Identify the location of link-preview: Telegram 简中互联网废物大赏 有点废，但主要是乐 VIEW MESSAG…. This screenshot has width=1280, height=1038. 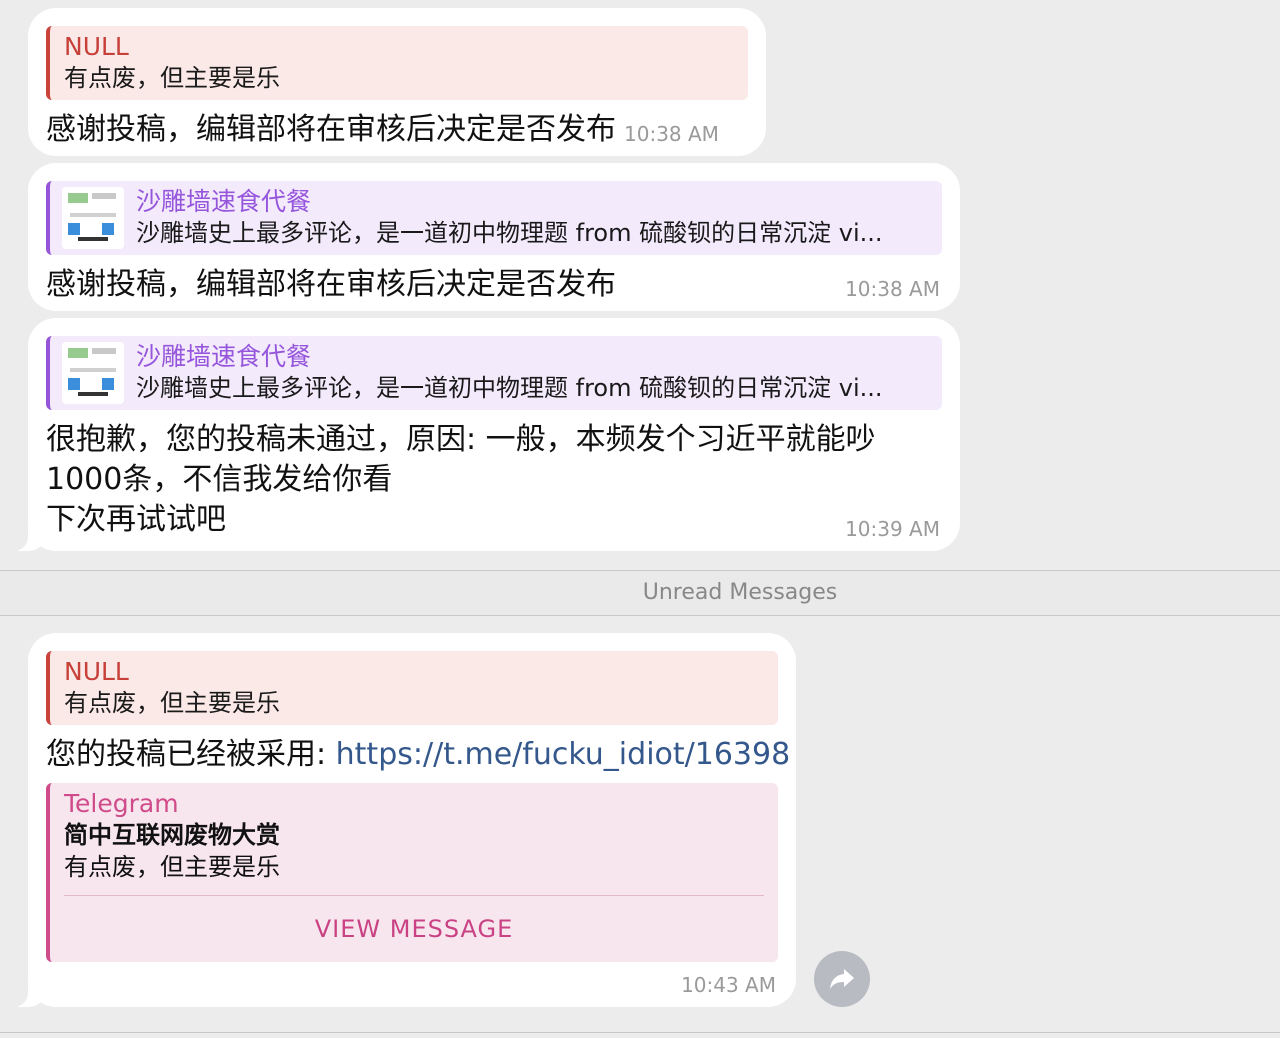
(412, 872).